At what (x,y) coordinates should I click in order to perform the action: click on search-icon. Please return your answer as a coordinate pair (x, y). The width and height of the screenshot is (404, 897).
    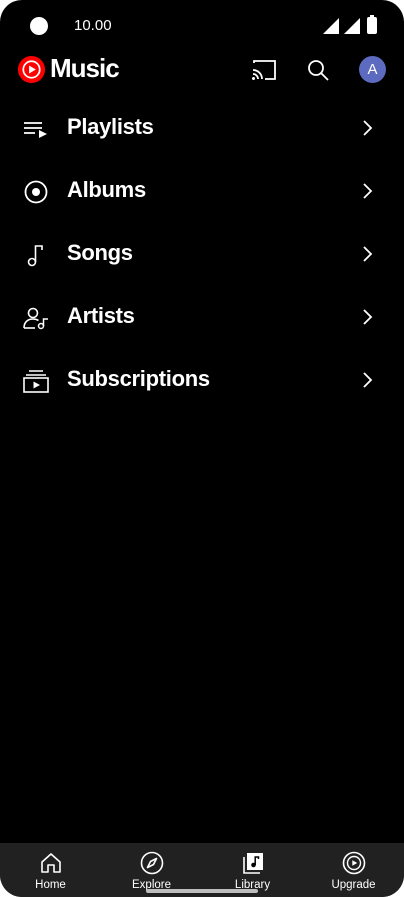
    Looking at the image, I should click on (318, 70).